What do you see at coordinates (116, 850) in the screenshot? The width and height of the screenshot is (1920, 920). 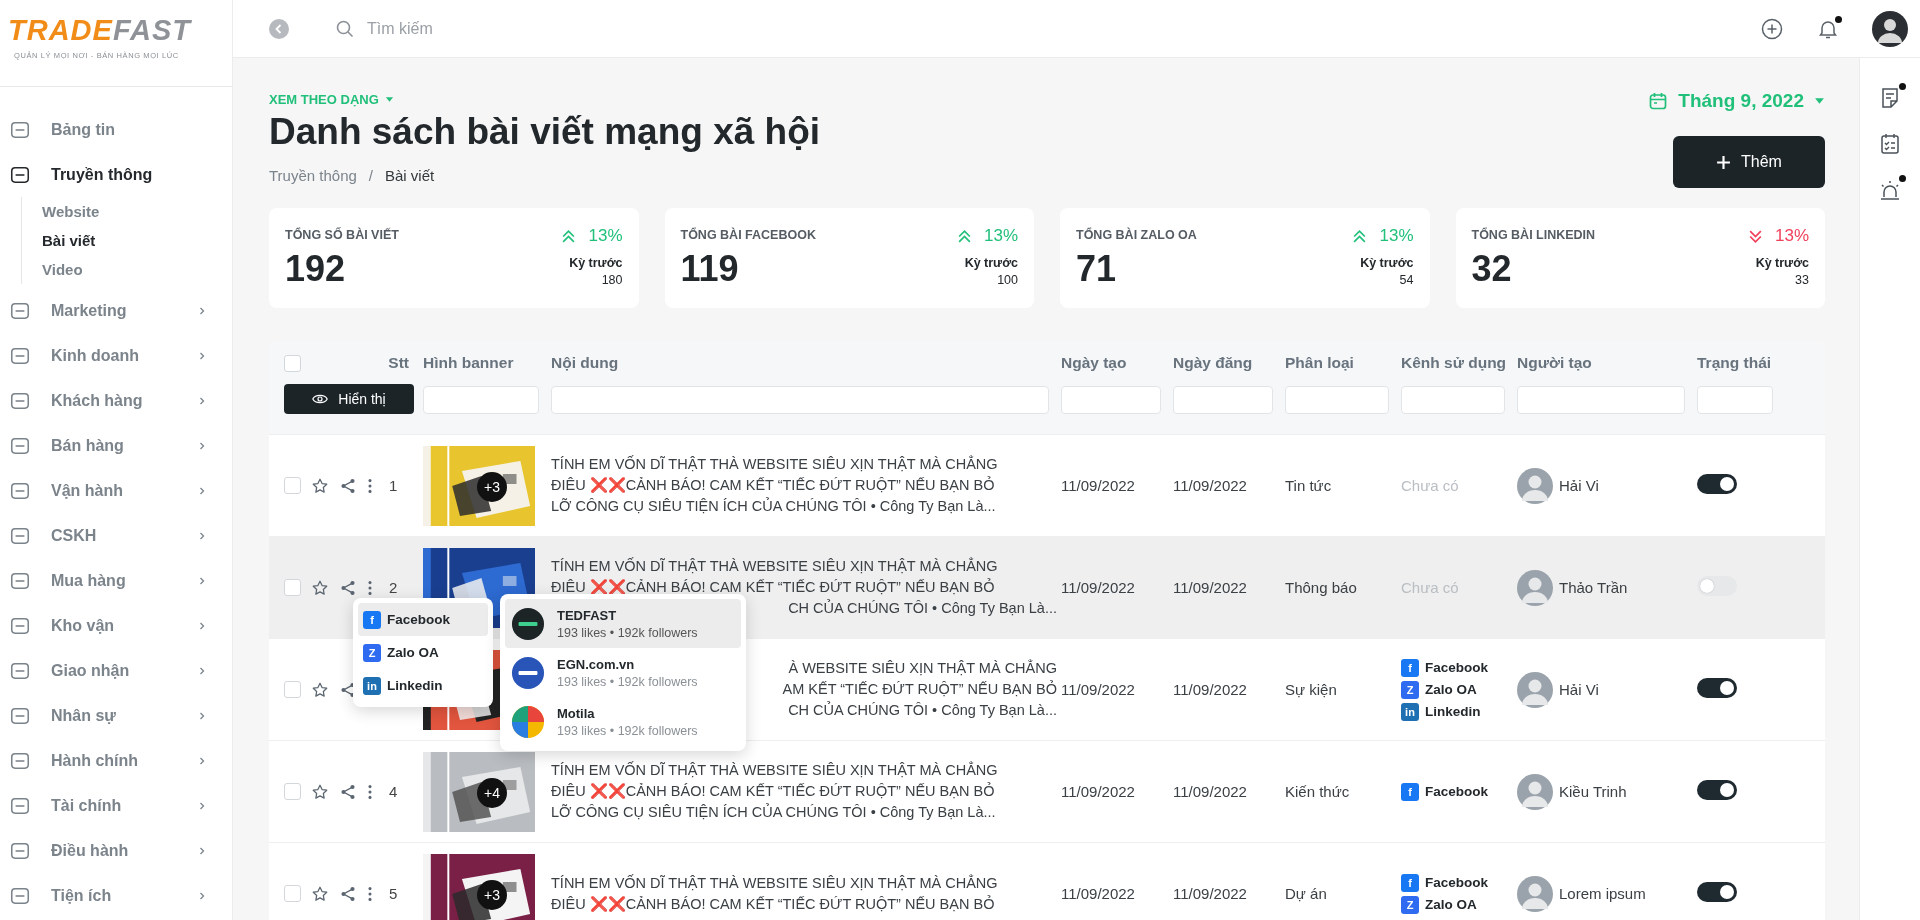 I see `sidebar-item: Điều hành` at bounding box center [116, 850].